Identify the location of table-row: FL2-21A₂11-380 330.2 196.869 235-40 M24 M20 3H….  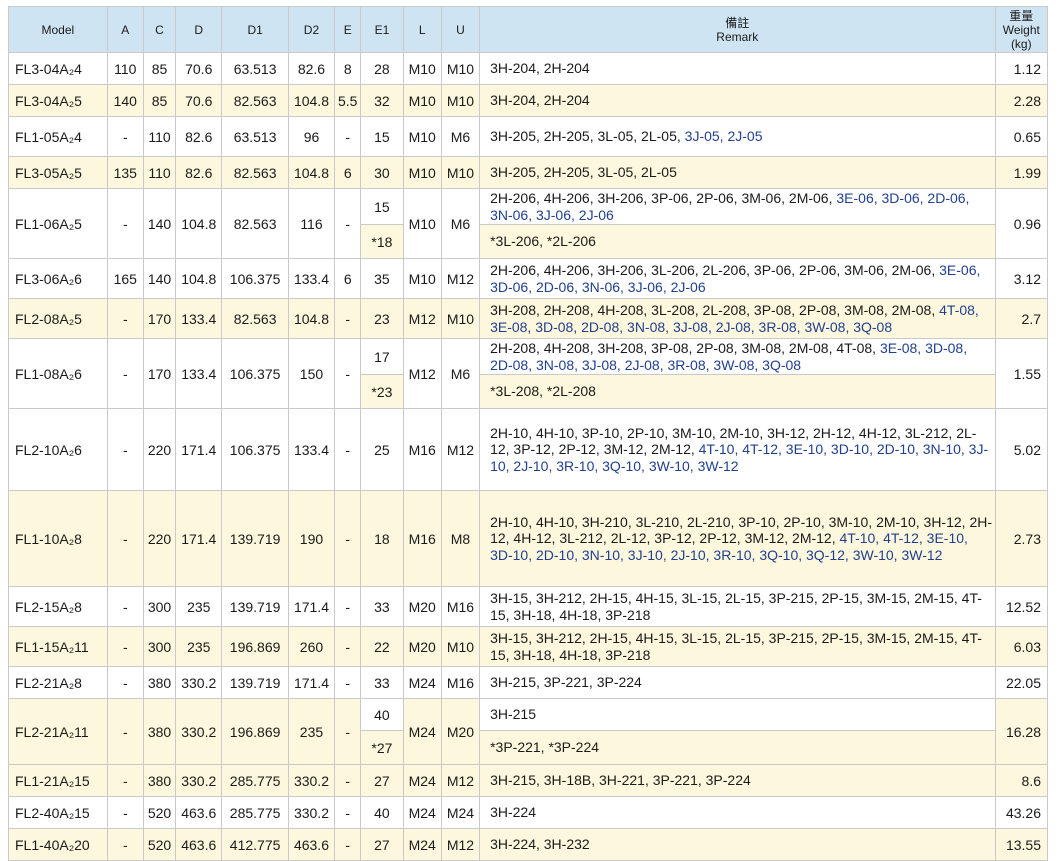
(528, 731).